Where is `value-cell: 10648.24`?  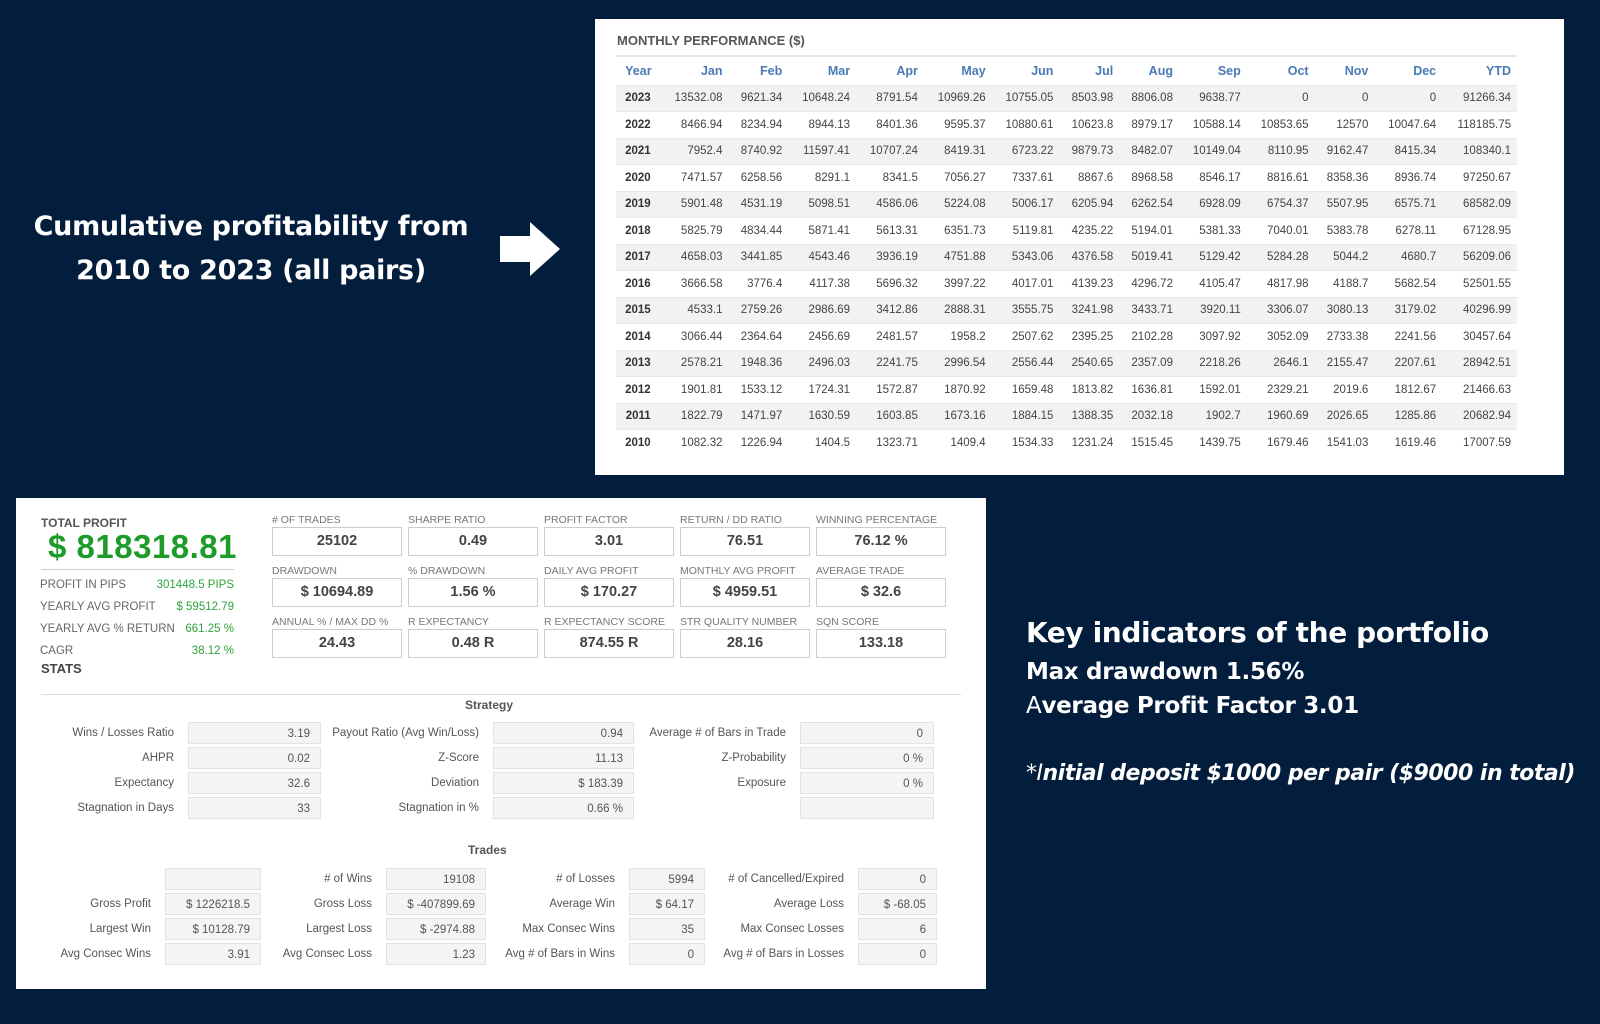 value-cell: 10648.24 is located at coordinates (822, 98).